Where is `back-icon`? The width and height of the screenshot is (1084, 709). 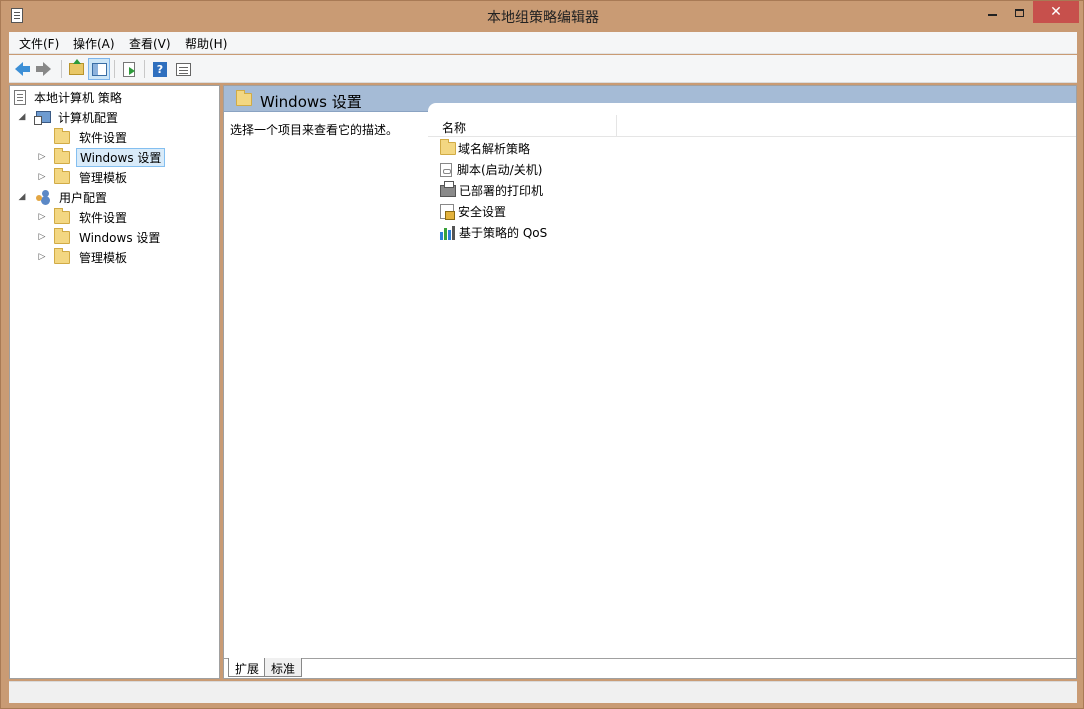 back-icon is located at coordinates (22, 69).